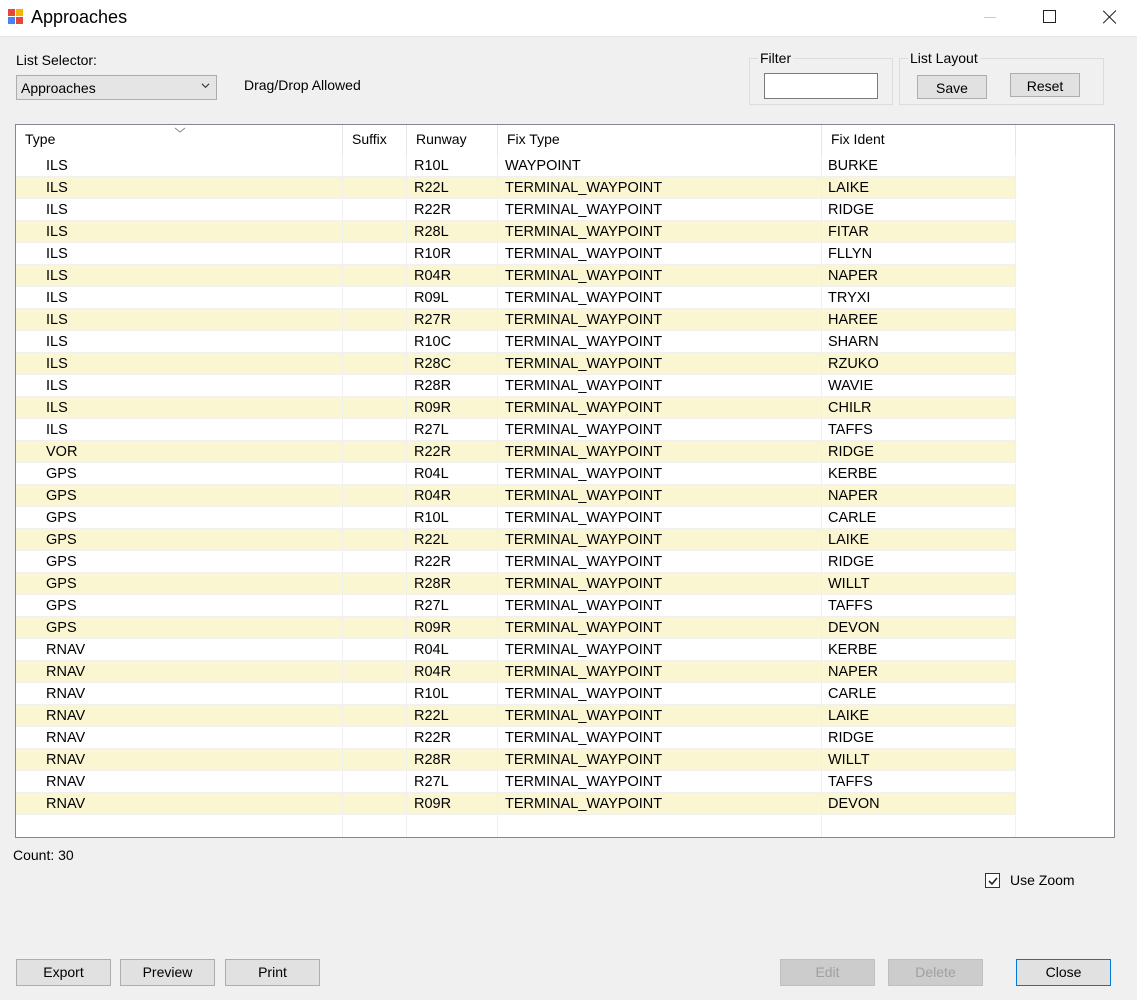 The width and height of the screenshot is (1137, 1000). What do you see at coordinates (433, 342) in the screenshot?
I see `table-cell: R10C` at bounding box center [433, 342].